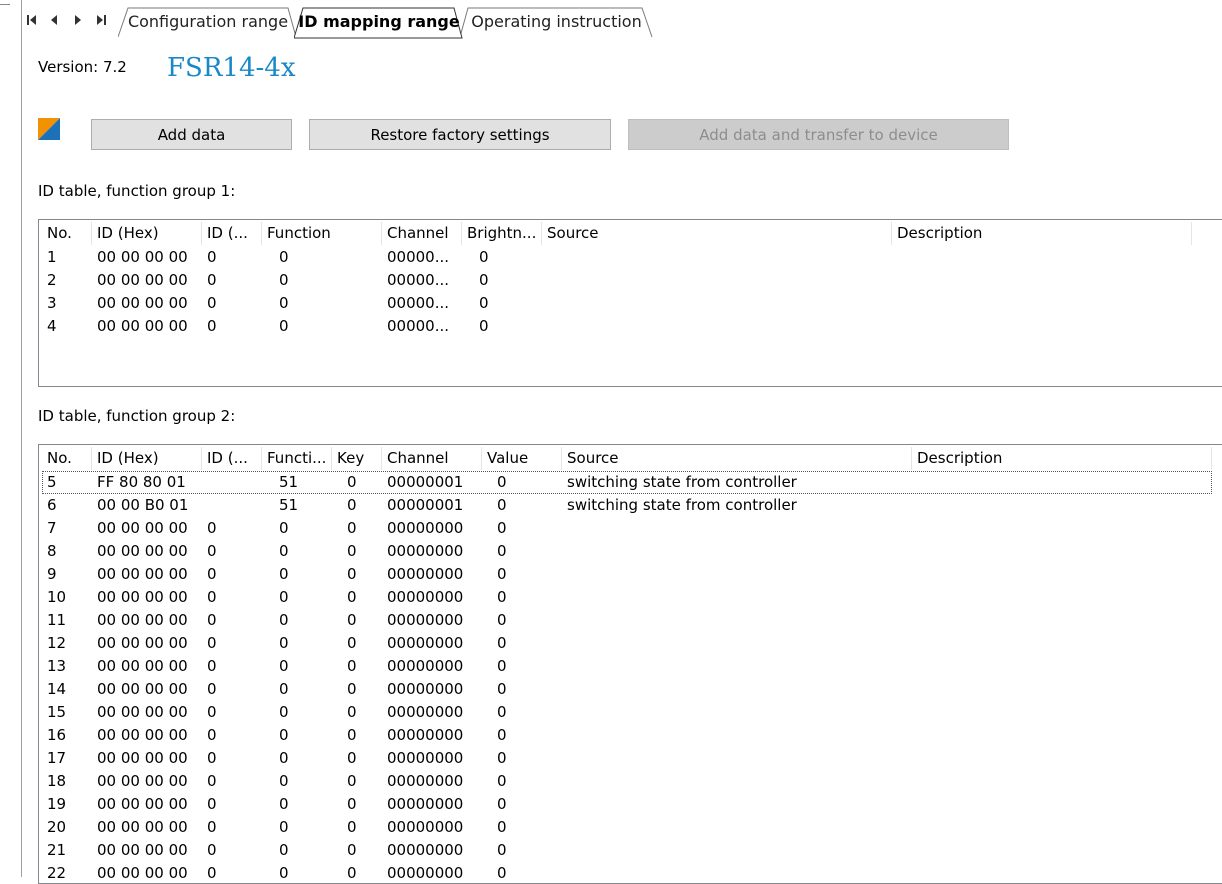 This screenshot has width=1222, height=884. I want to click on cell-no: 2, so click(52, 280).